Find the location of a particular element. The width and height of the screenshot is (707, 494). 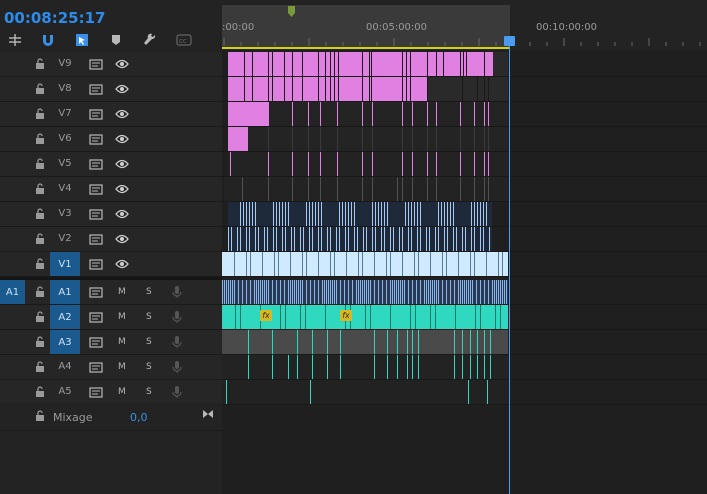

track-a4 is located at coordinates (464, 367).